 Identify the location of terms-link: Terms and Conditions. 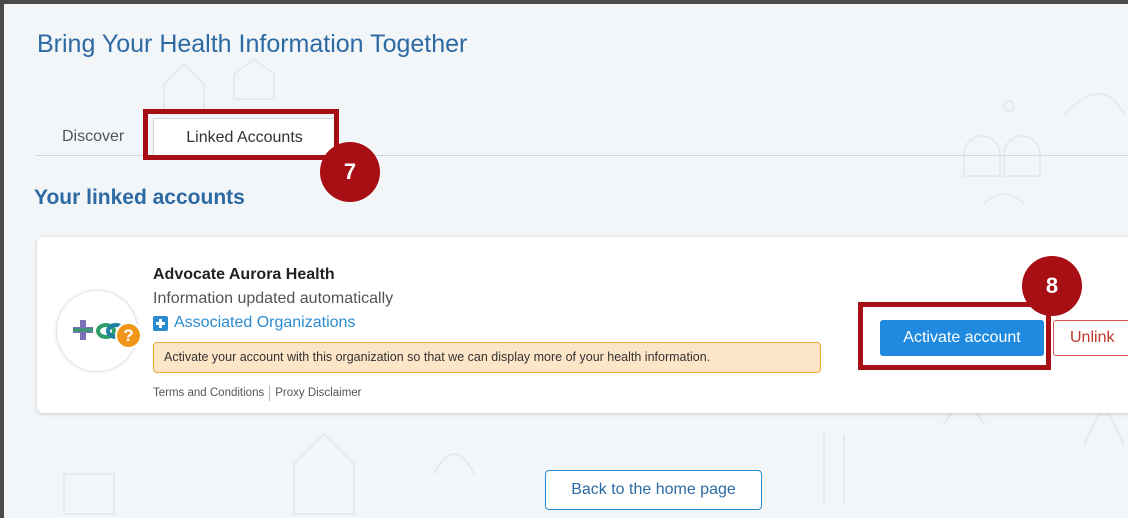
(208, 393).